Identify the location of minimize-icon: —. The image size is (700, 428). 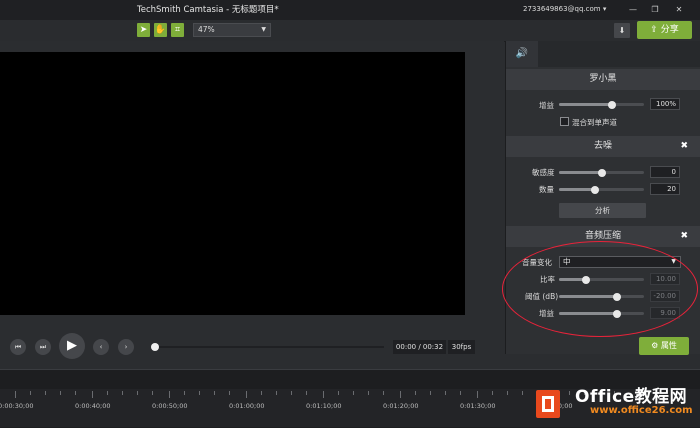
(633, 10).